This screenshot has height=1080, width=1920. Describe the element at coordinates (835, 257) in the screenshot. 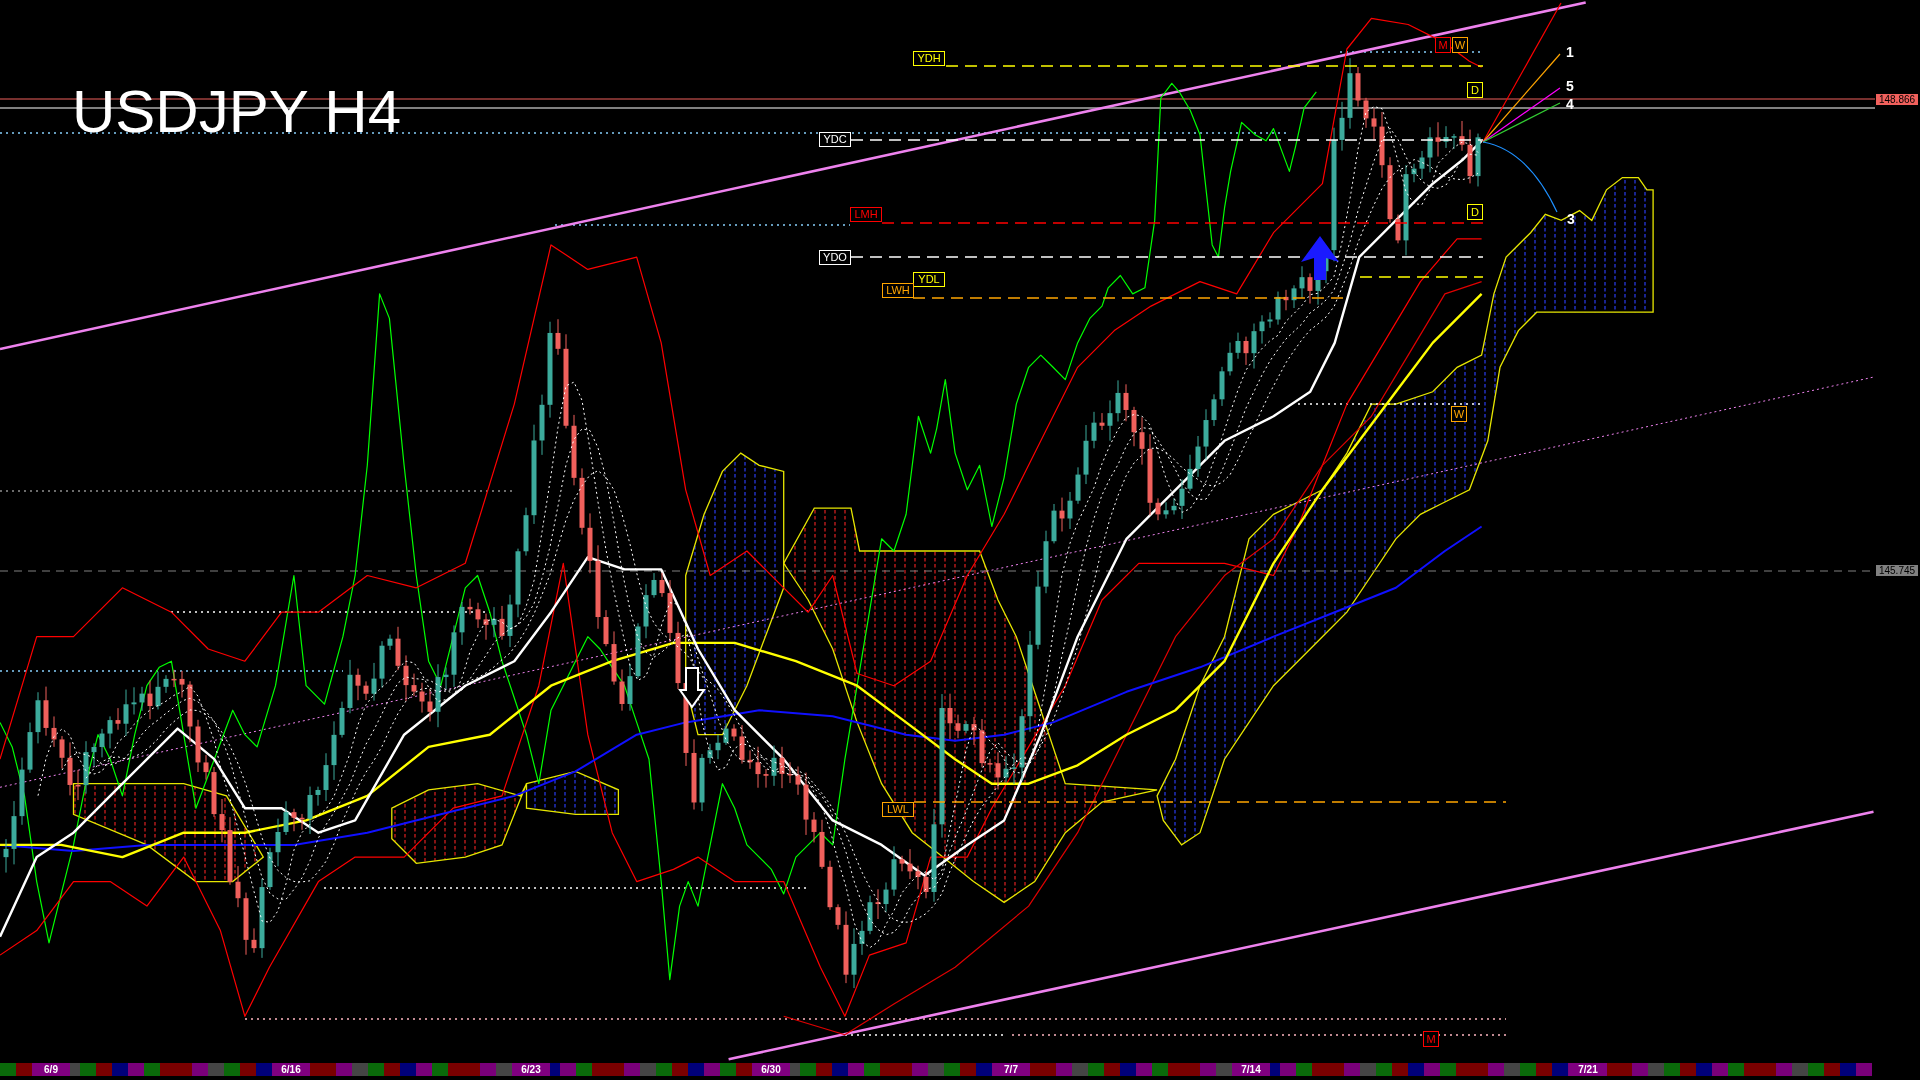

I see `level-tag: YDO` at that location.